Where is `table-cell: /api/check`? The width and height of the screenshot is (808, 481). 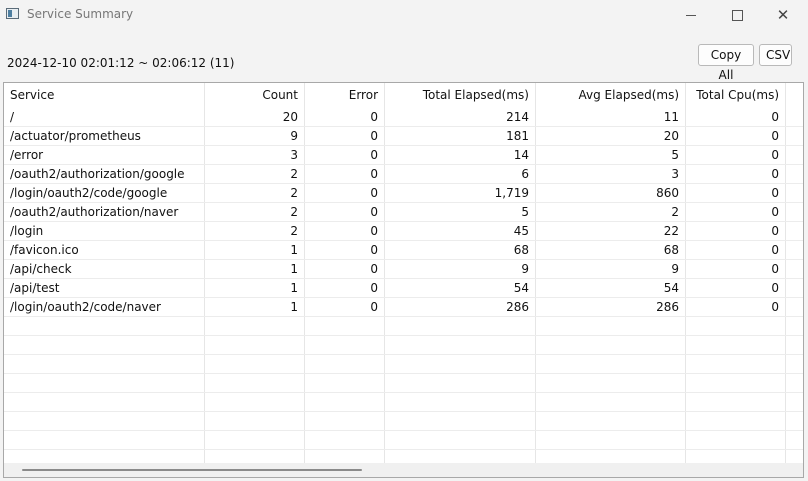 table-cell: /api/check is located at coordinates (104, 269).